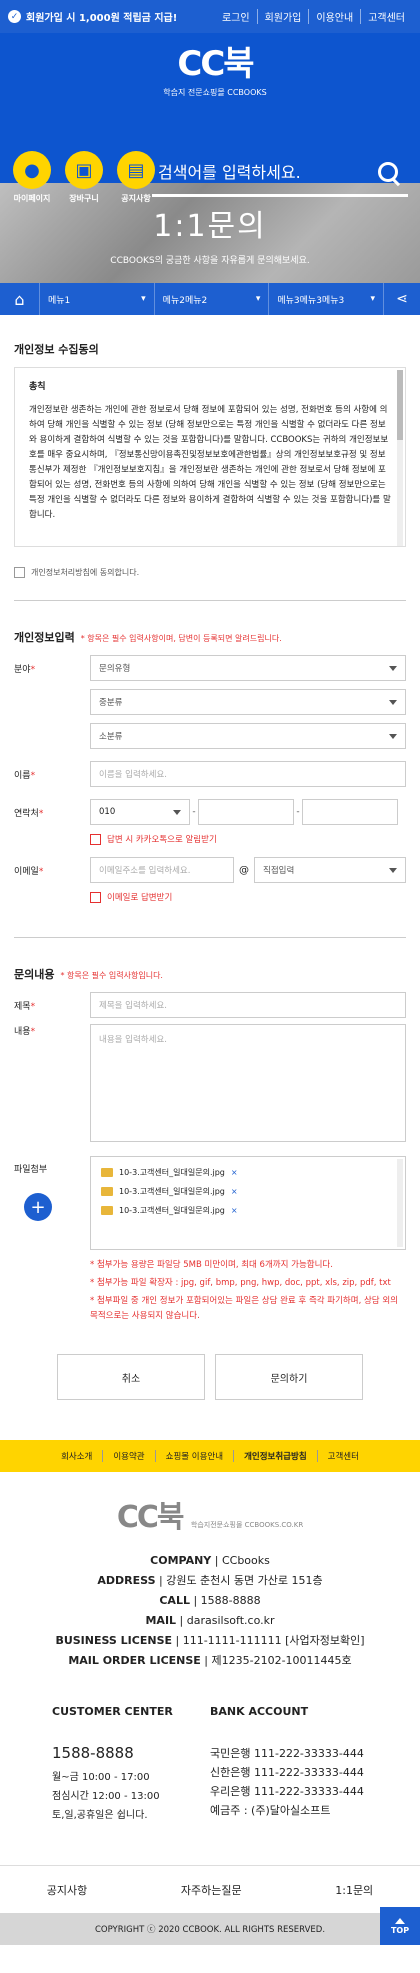 This screenshot has width=420, height=1973. Describe the element at coordinates (246, 812) in the screenshot. I see `phone-middle-input` at that location.